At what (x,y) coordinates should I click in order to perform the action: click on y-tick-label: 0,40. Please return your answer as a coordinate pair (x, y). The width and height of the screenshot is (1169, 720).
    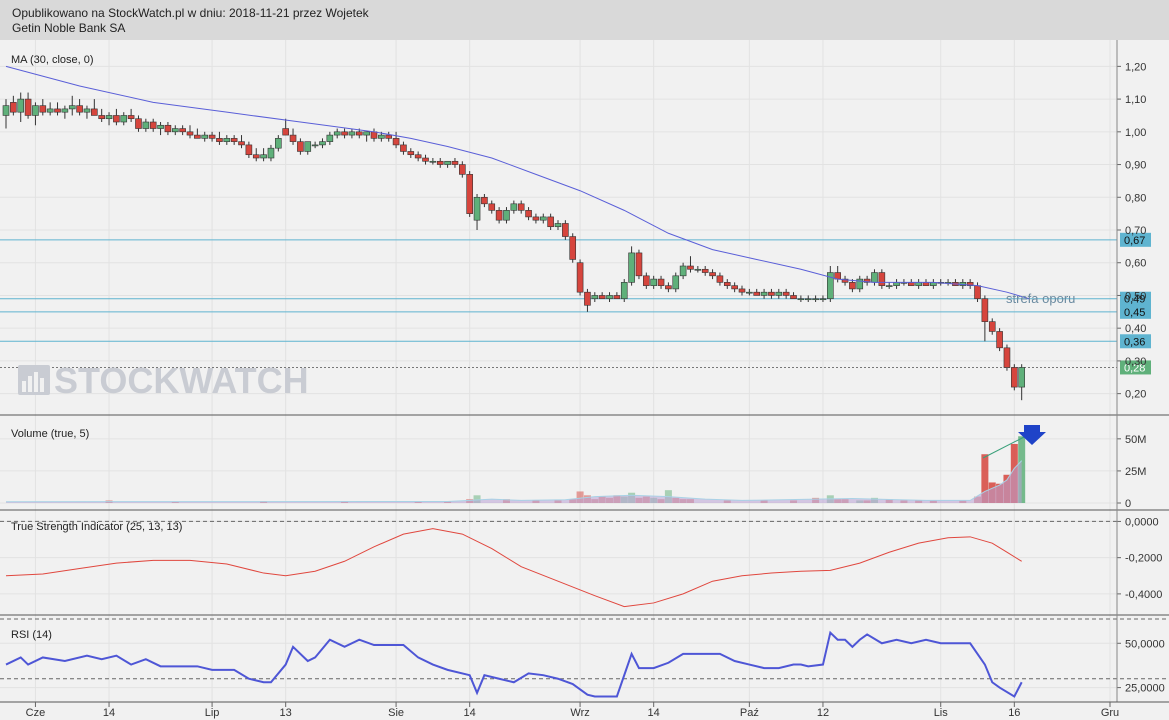
    Looking at the image, I should click on (1135, 329).